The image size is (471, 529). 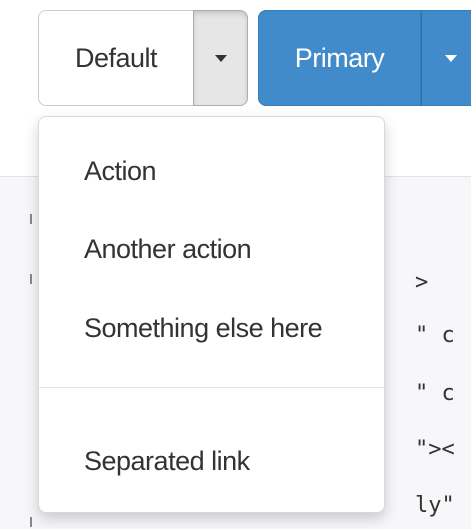 I want to click on default-button-label: Default, so click(x=116, y=57).